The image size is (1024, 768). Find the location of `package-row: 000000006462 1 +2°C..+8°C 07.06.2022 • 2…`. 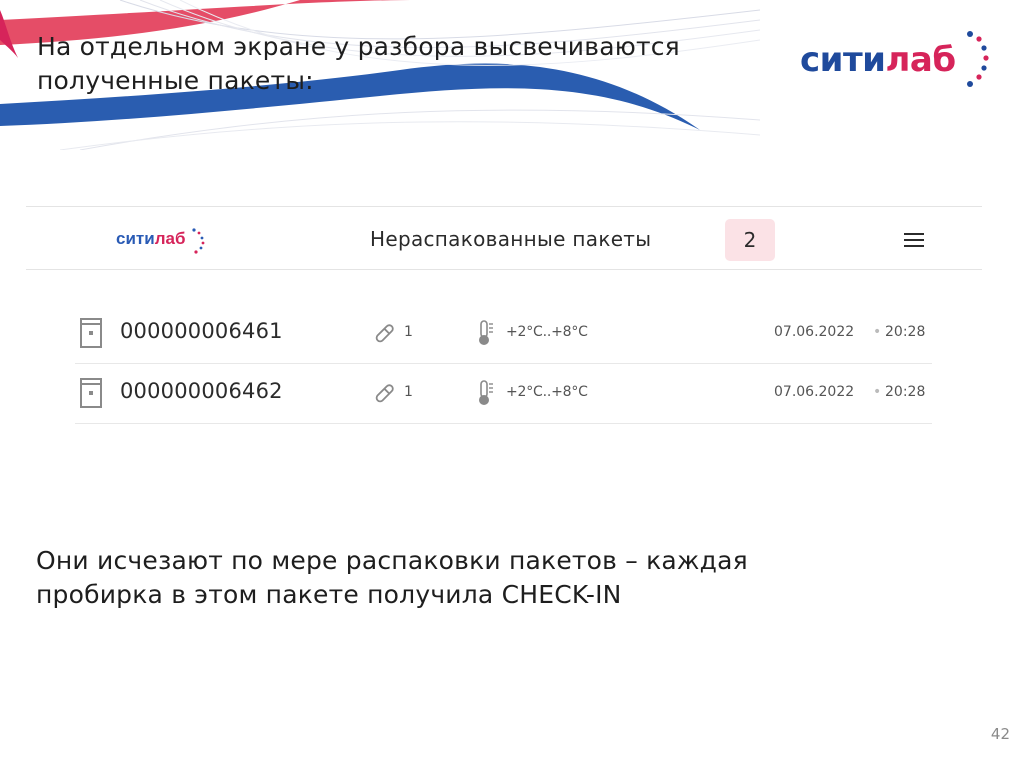

package-row: 000000006462 1 +2°C..+8°C 07.06.2022 • 2… is located at coordinates (503, 394).